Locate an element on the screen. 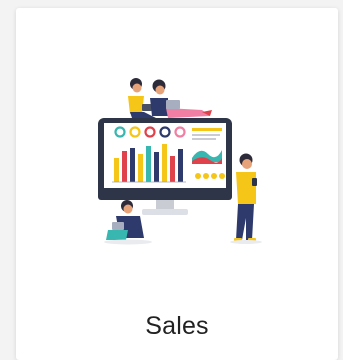 The image size is (343, 360). card-title: Sales is located at coordinates (177, 326).